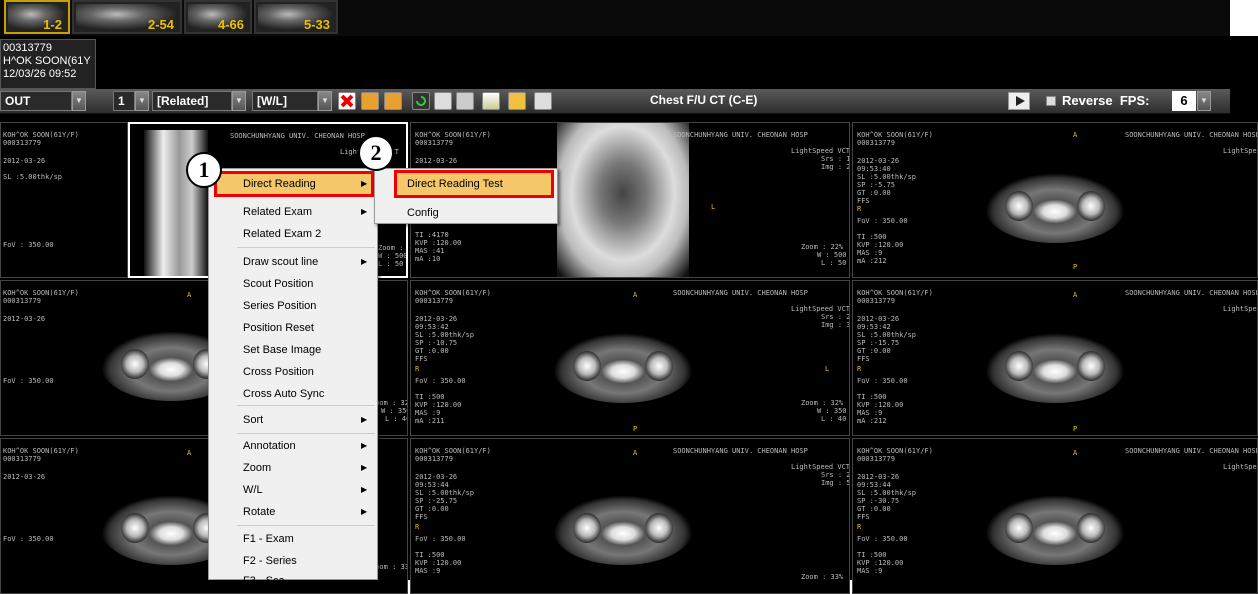 The image size is (1258, 594). What do you see at coordinates (124, 101) in the screenshot?
I see `series-select: 1` at bounding box center [124, 101].